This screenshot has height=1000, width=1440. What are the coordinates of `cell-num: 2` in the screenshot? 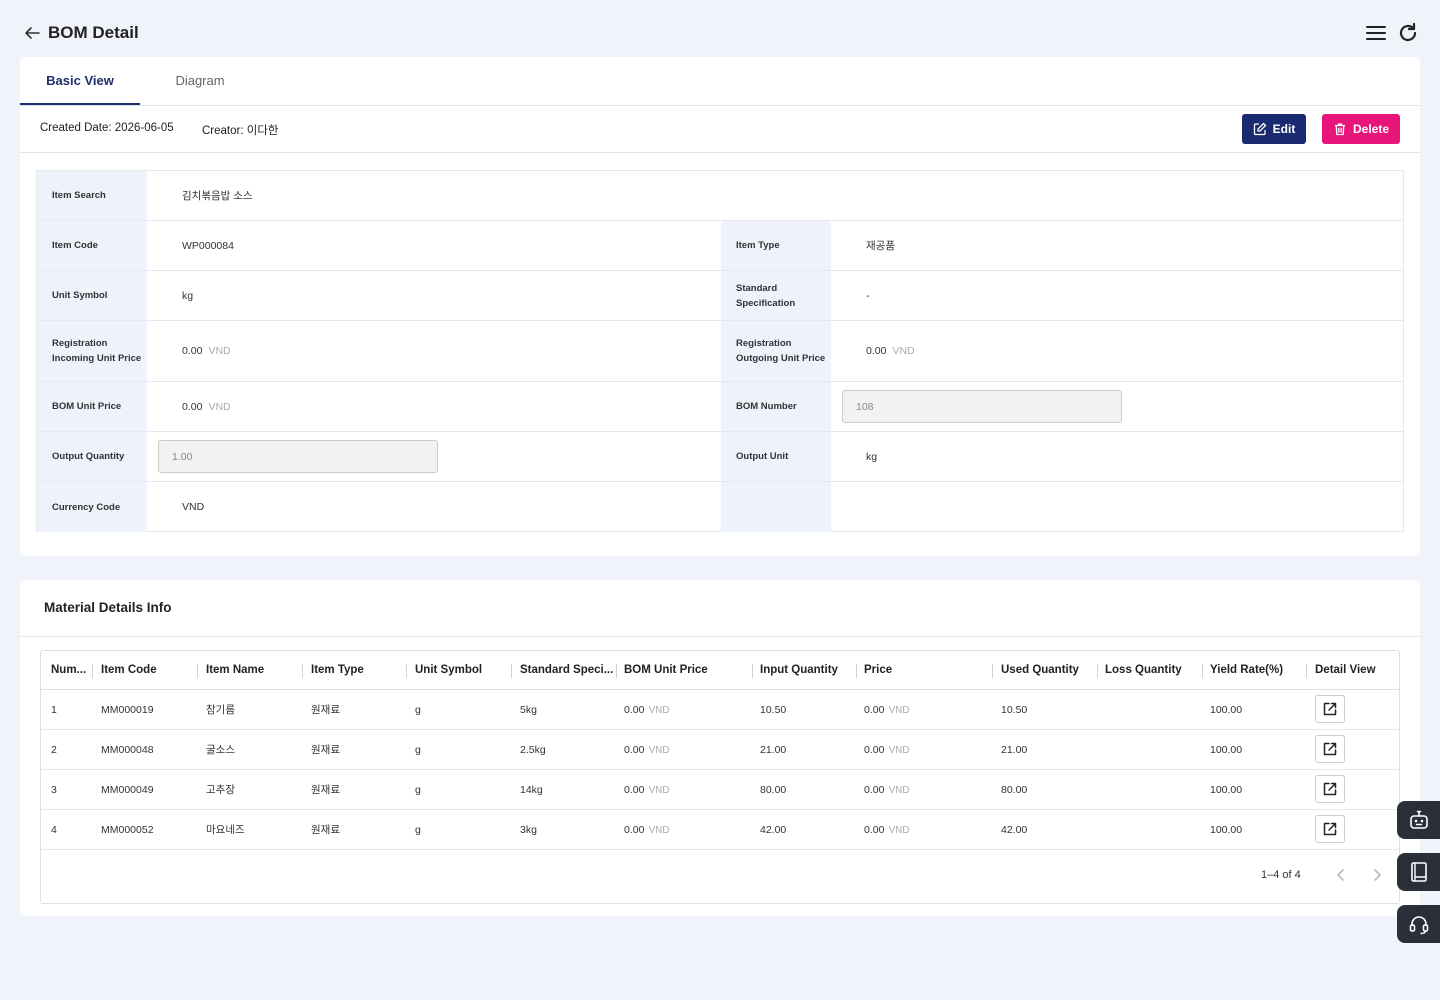 It's located at (54, 750).